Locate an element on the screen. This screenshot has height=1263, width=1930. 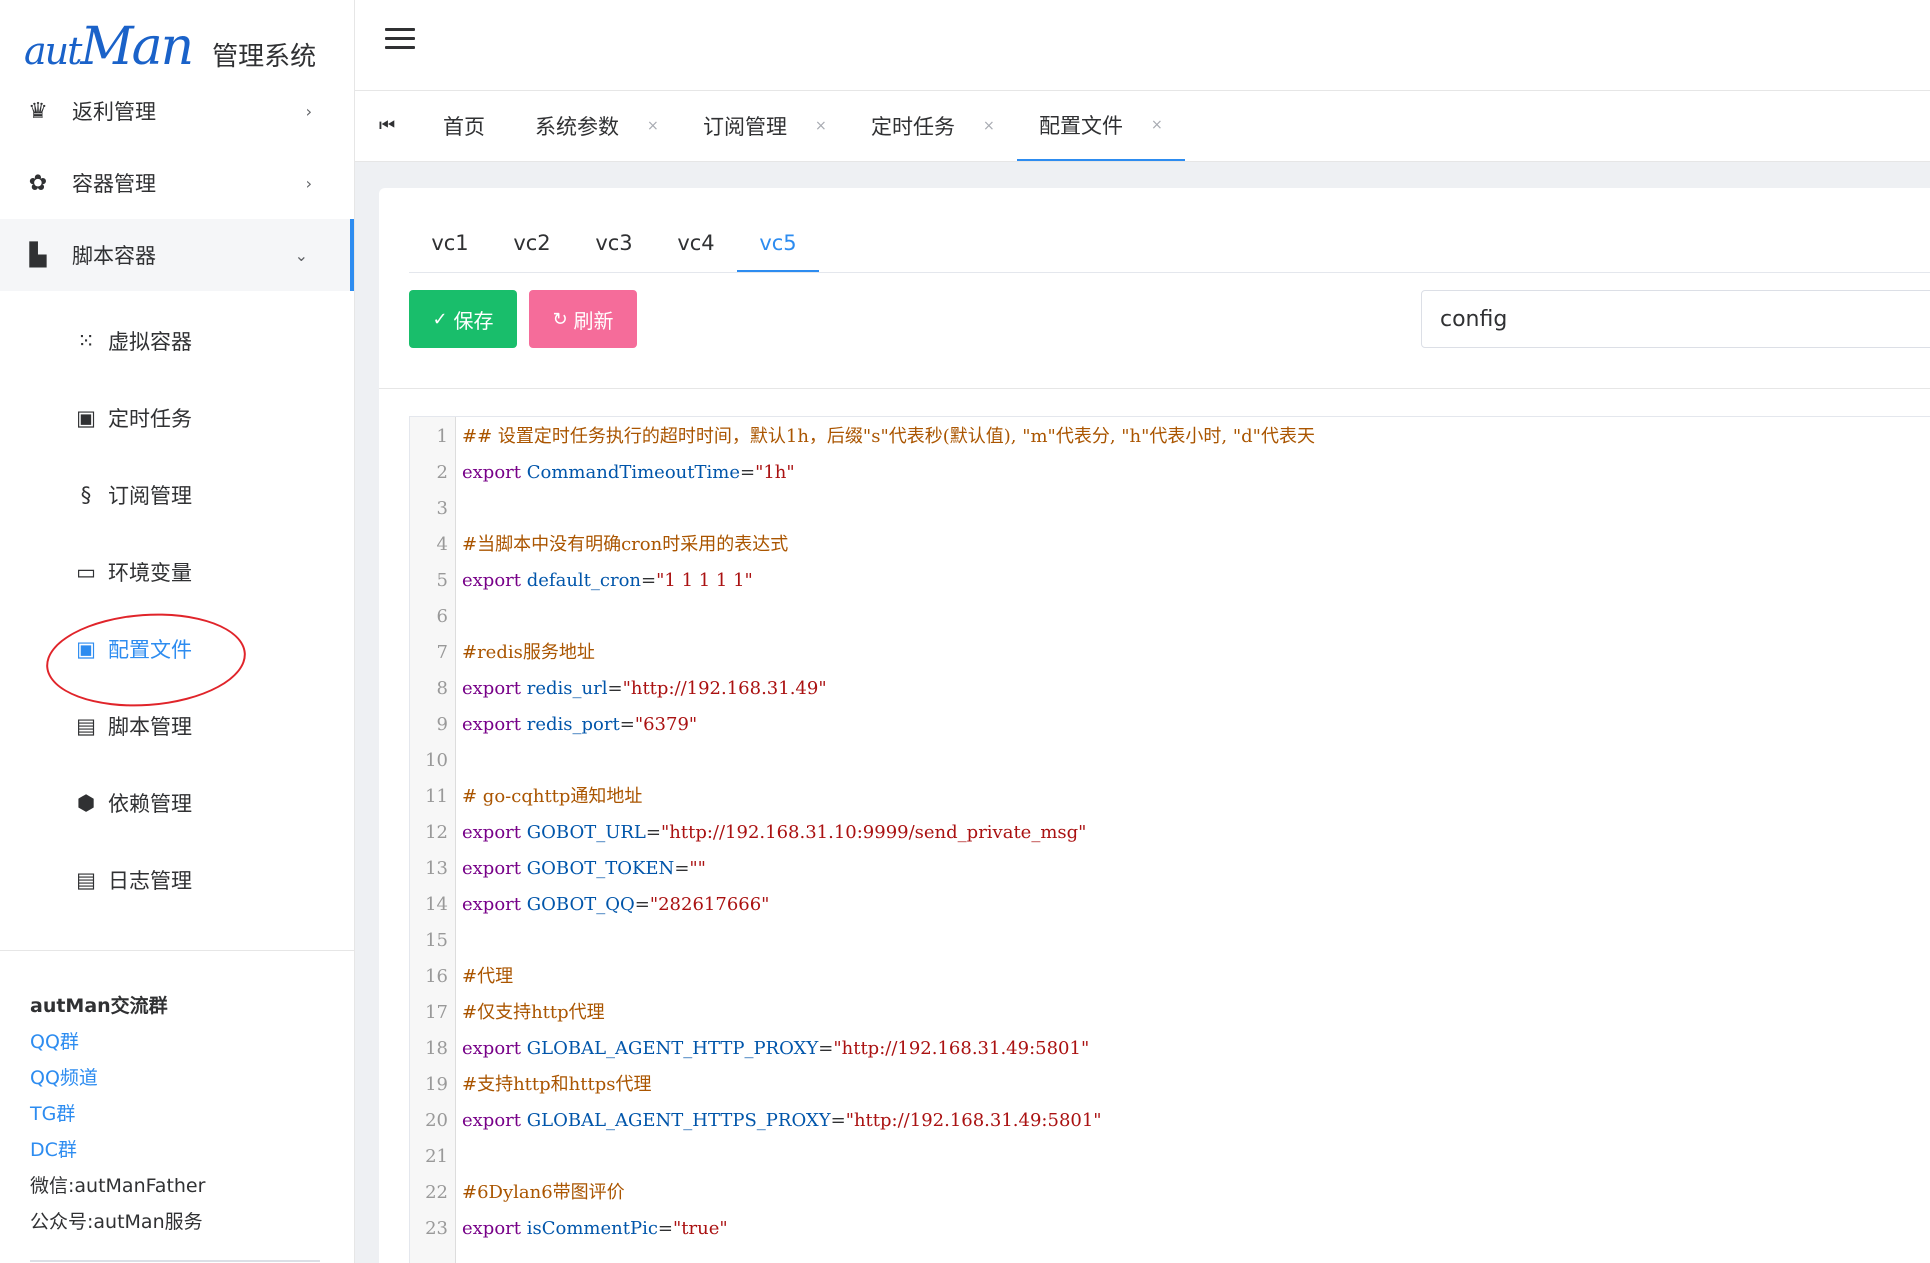
code-comment: #redis服务地址 is located at coordinates (528, 652).